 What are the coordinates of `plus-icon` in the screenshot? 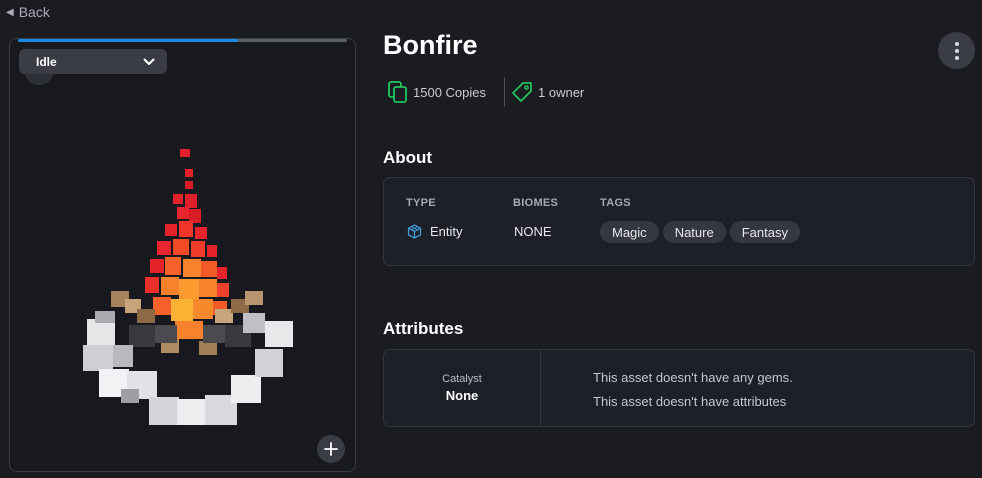 It's located at (331, 449).